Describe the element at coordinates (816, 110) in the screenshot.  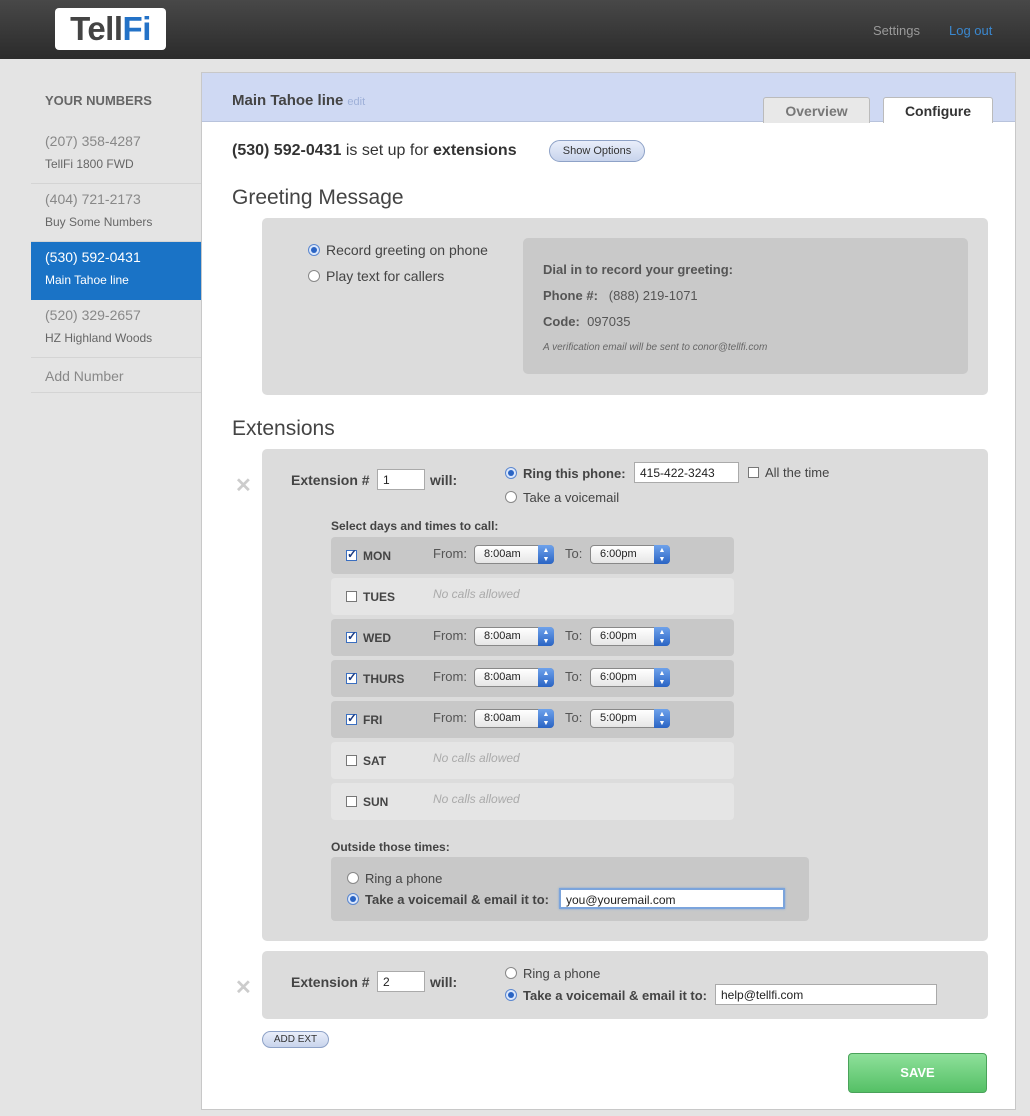
I see `tab-overview: Overview` at that location.